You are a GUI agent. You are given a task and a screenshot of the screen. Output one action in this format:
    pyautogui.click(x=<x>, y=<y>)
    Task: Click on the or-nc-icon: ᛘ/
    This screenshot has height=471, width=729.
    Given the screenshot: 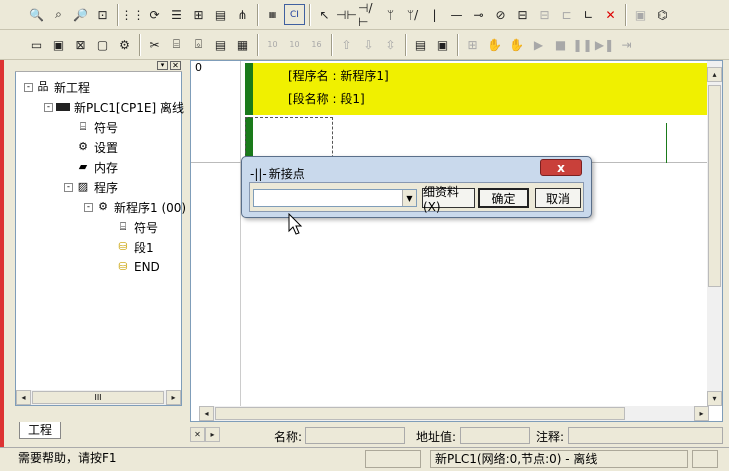 What is the action you would take?
    pyautogui.click(x=412, y=14)
    